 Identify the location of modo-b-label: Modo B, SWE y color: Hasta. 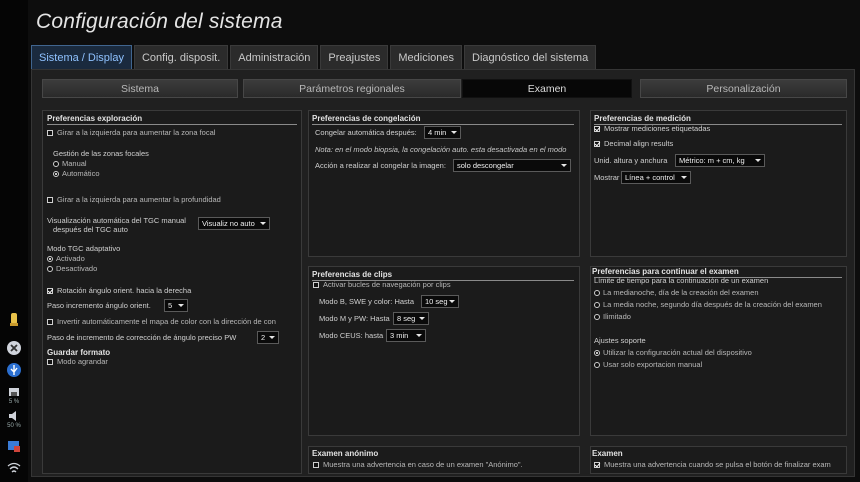
(367, 301).